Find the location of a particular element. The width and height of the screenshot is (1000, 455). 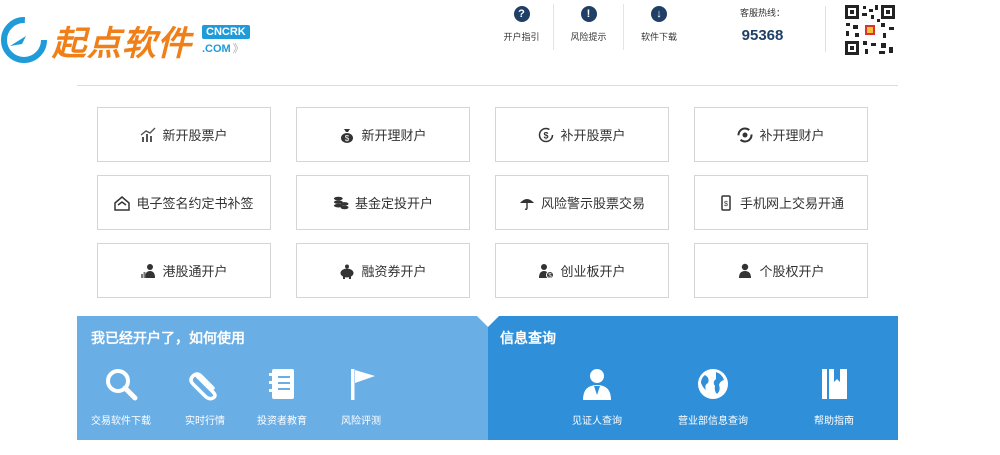

item-label: 实时行情 is located at coordinates (205, 421).